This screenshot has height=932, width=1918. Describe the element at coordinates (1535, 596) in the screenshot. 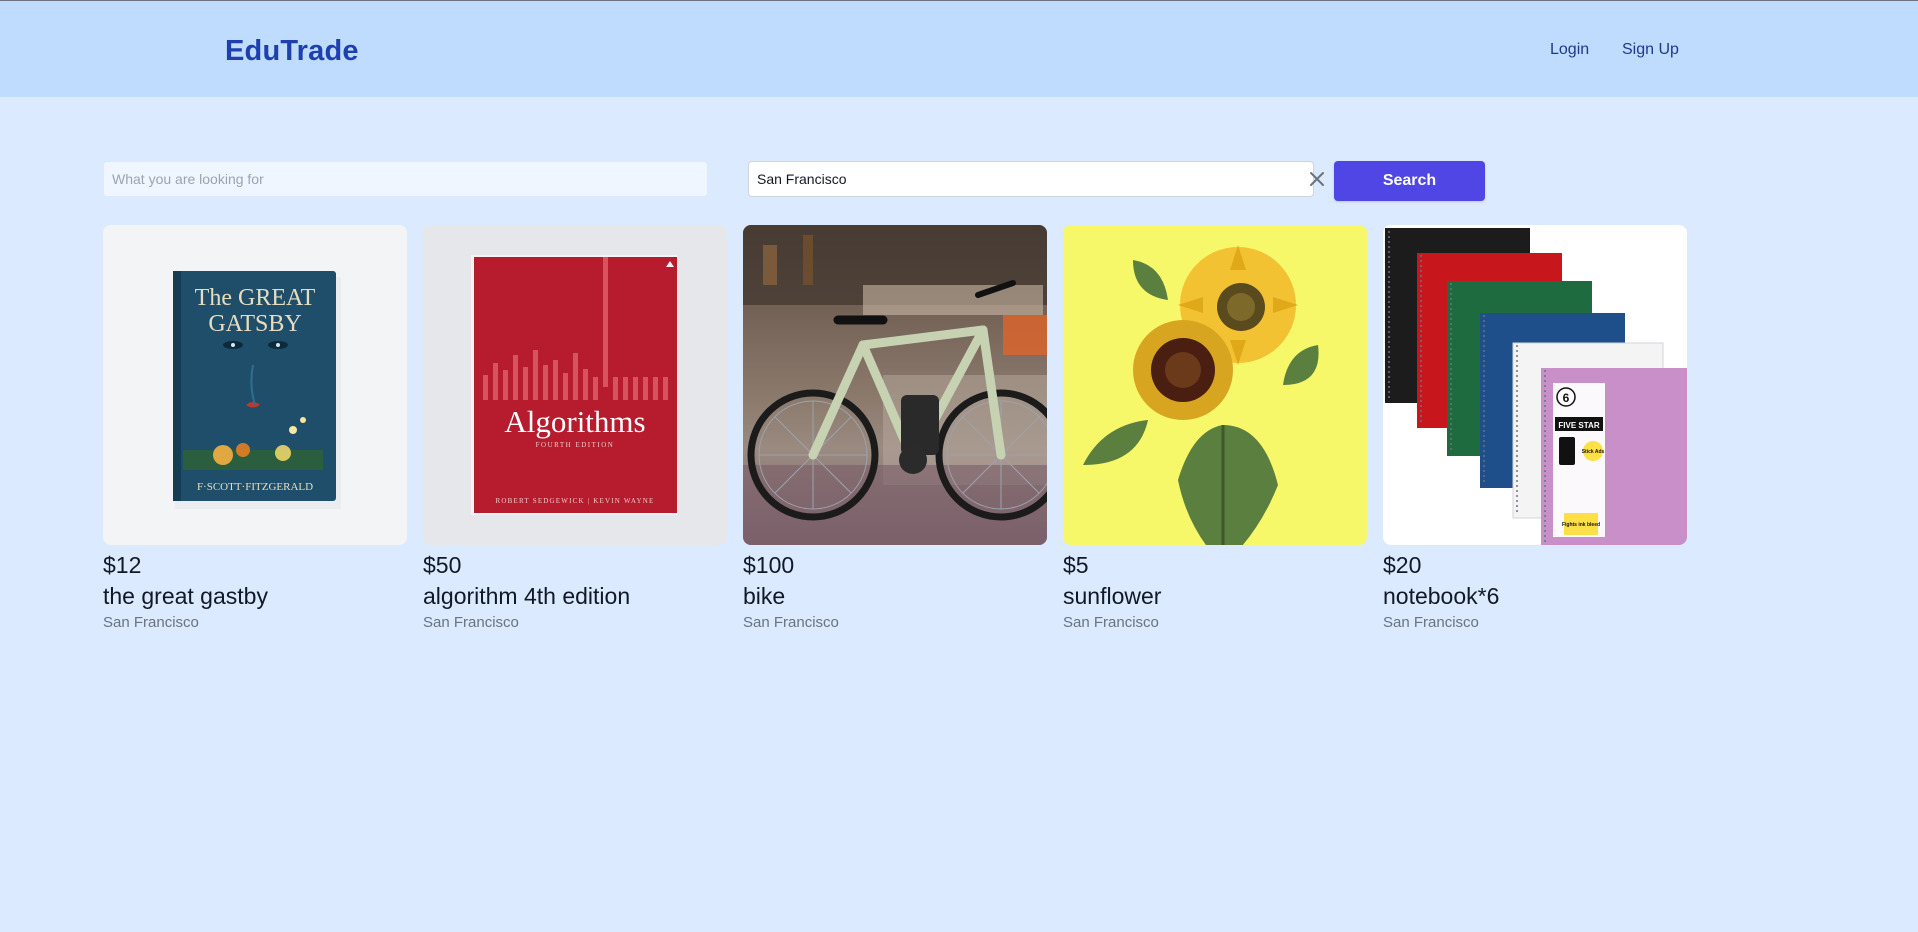

I see `listing-title: notebook*6` at that location.